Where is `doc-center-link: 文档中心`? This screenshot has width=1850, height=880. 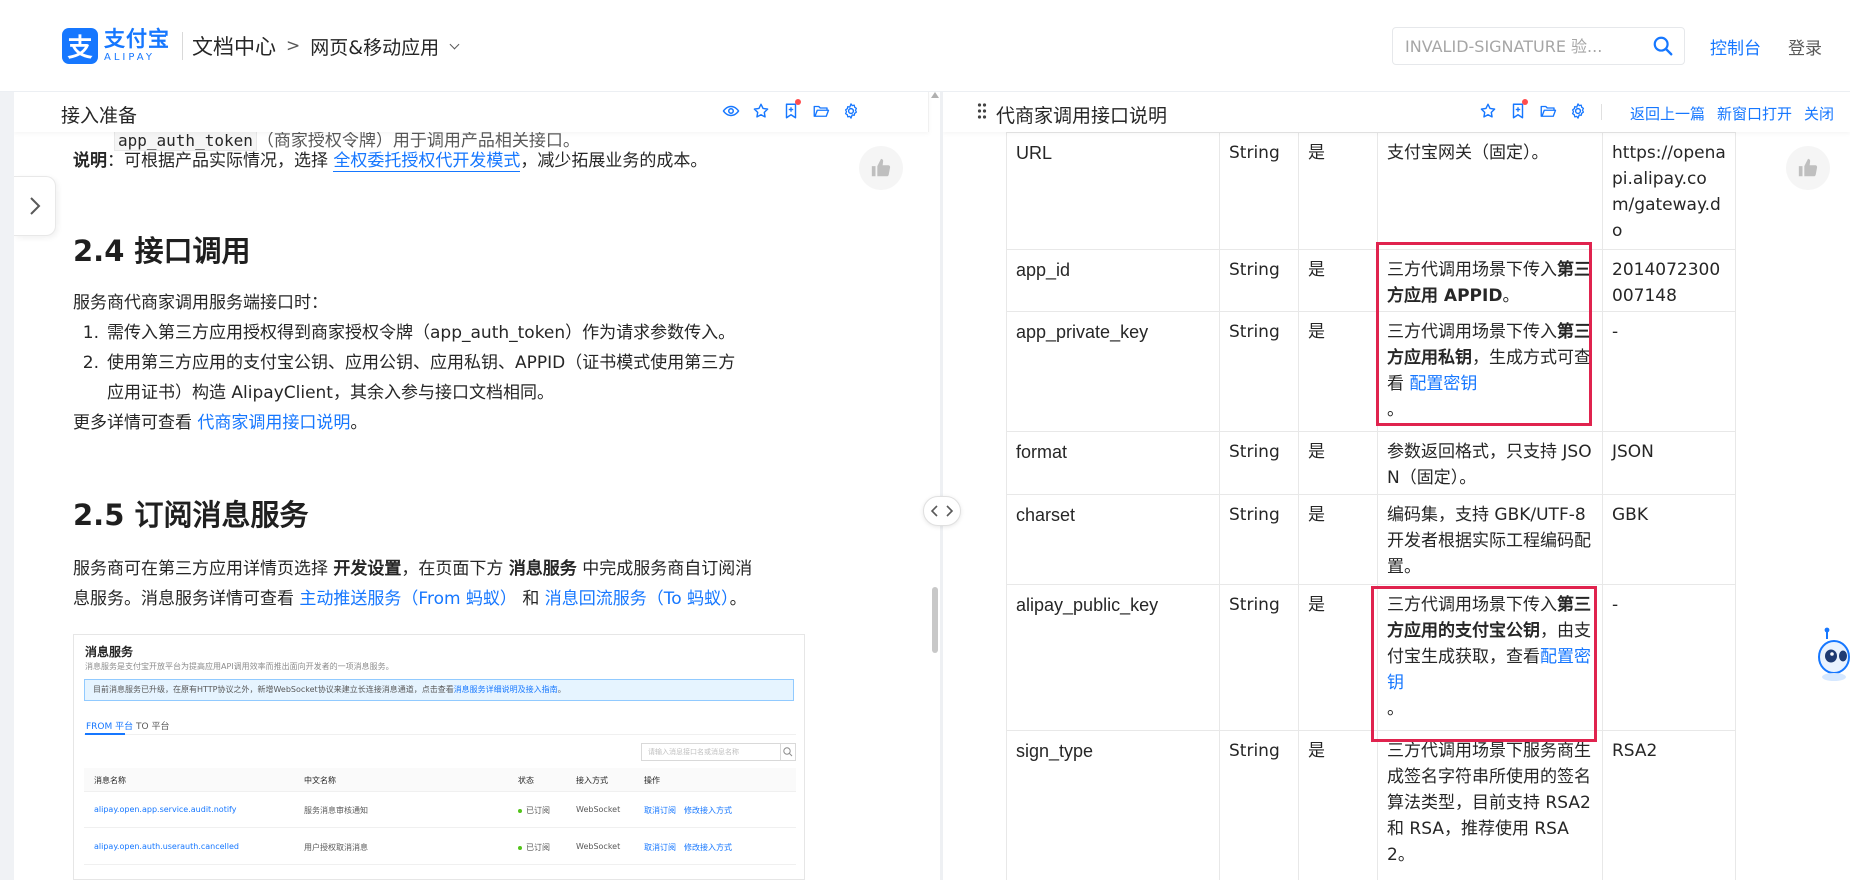
doc-center-link: 文档中心 is located at coordinates (234, 46).